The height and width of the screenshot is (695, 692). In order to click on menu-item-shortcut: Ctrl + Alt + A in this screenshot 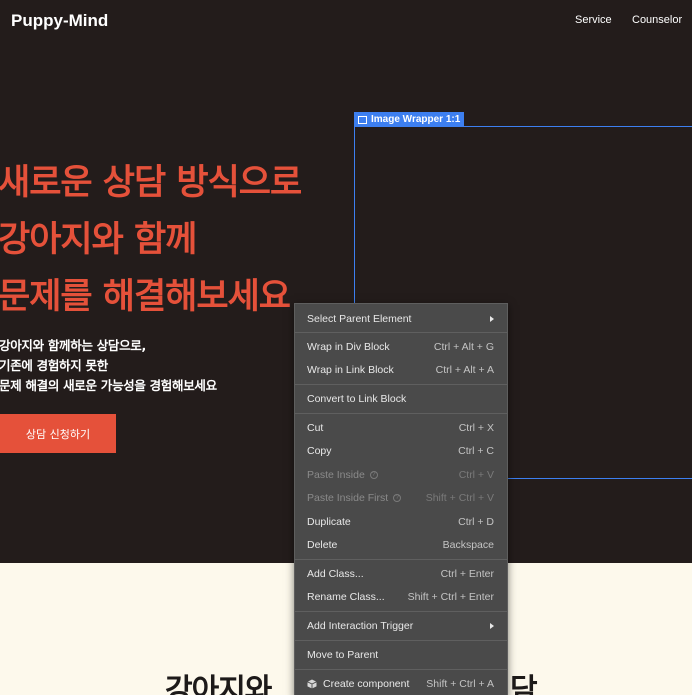, I will do `click(464, 369)`.